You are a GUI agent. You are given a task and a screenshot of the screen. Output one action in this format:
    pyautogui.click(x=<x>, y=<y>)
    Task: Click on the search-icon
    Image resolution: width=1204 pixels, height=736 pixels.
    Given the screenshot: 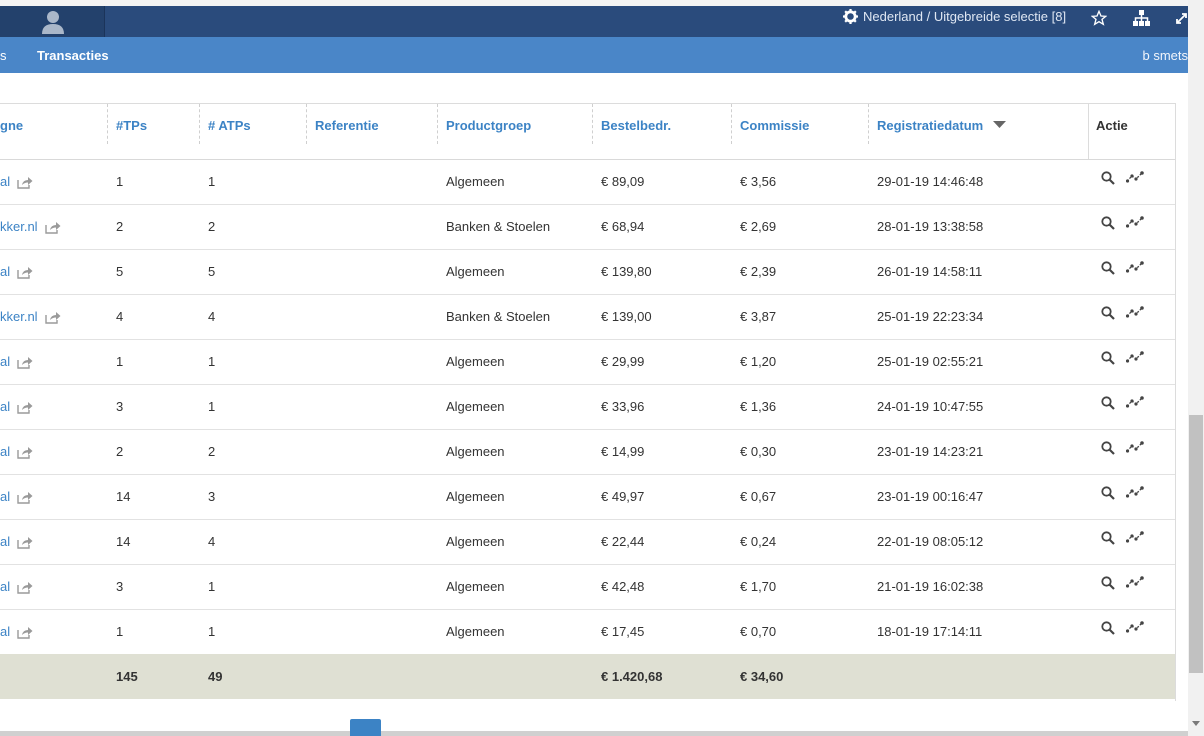 What is the action you would take?
    pyautogui.click(x=1108, y=313)
    